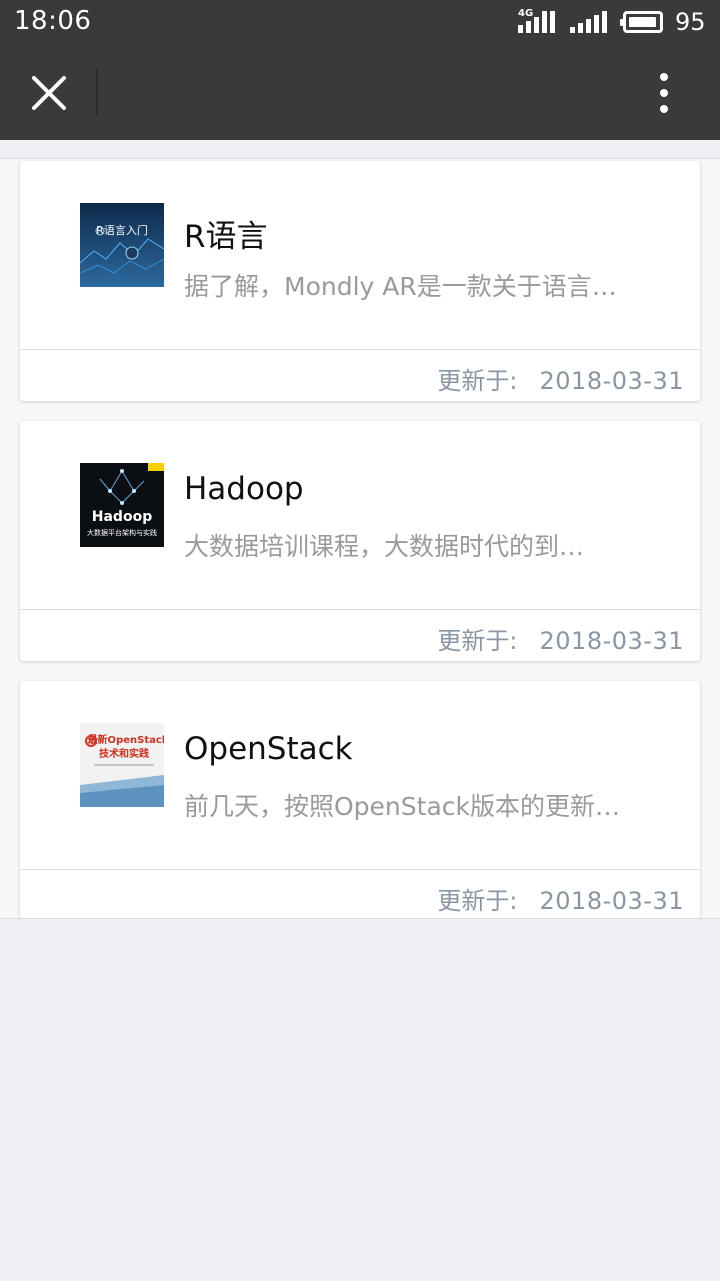 This screenshot has width=720, height=1281. I want to click on article-thumbnail: R语言入门, so click(122, 245).